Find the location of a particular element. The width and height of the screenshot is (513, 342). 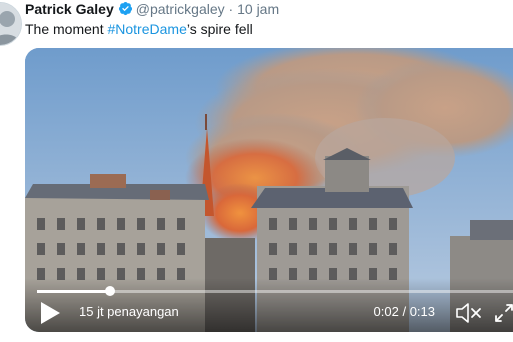

progress-thumb is located at coordinates (110, 291).